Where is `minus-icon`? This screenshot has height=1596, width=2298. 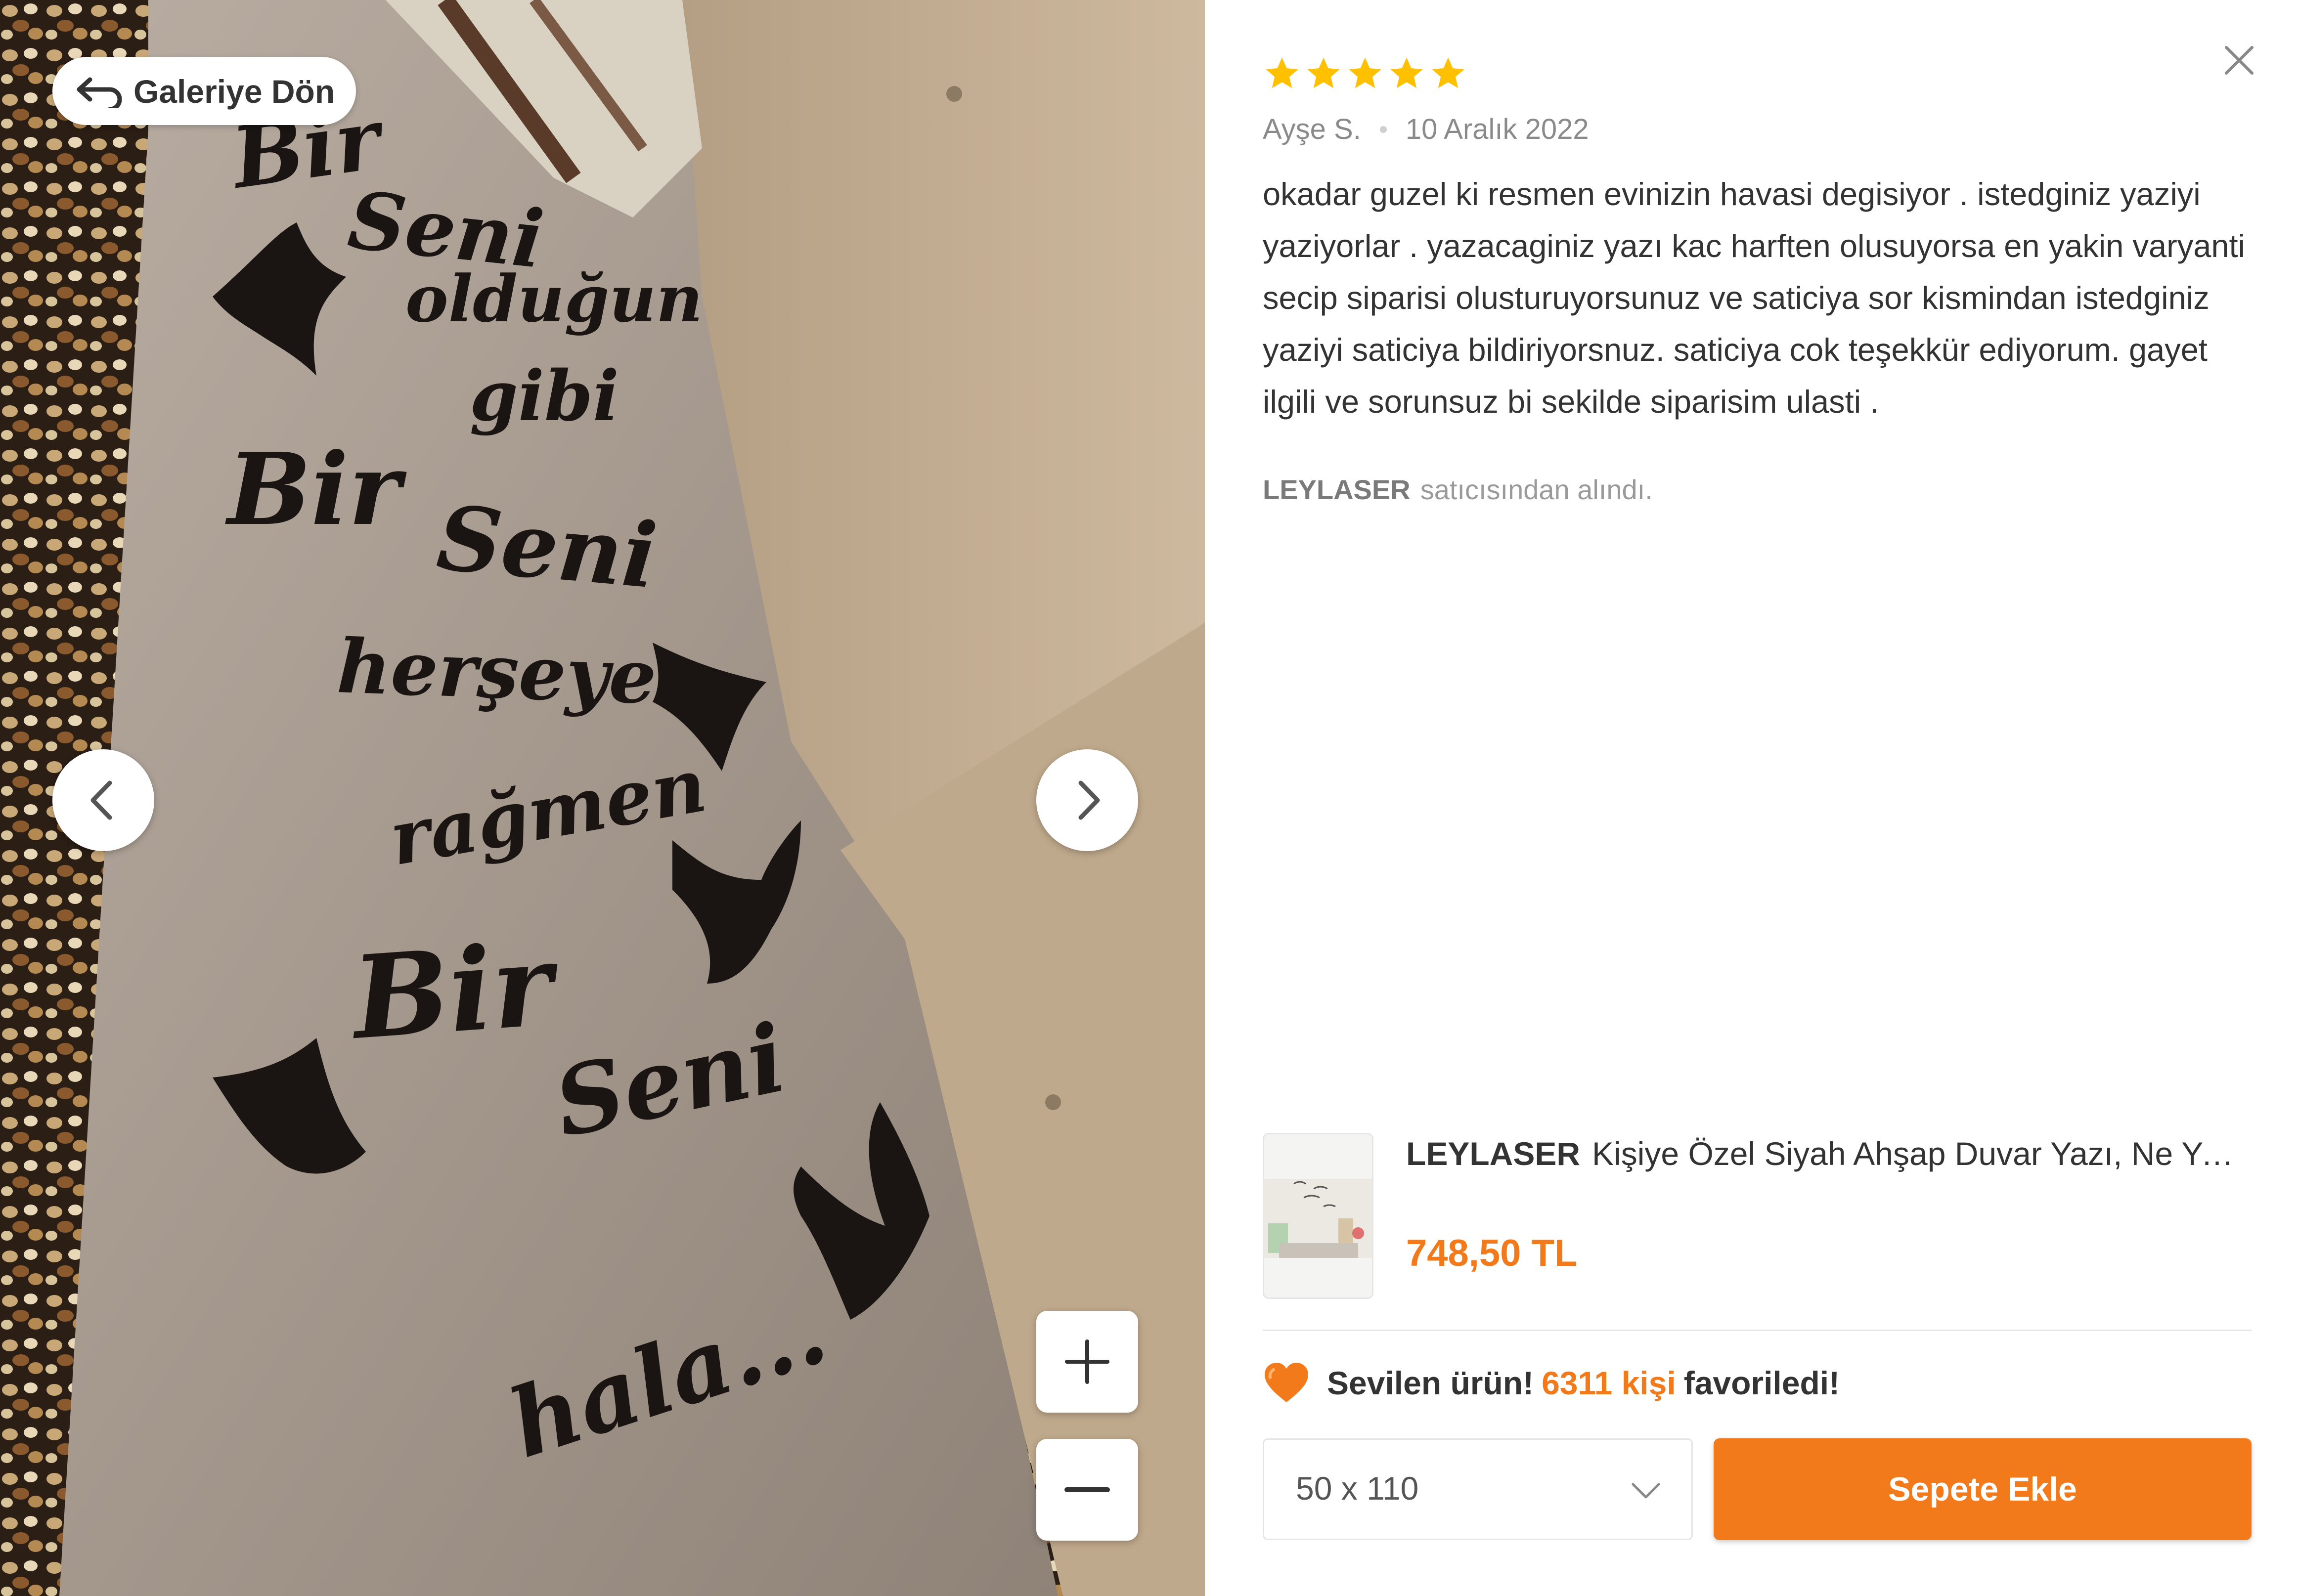
minus-icon is located at coordinates (1087, 1489).